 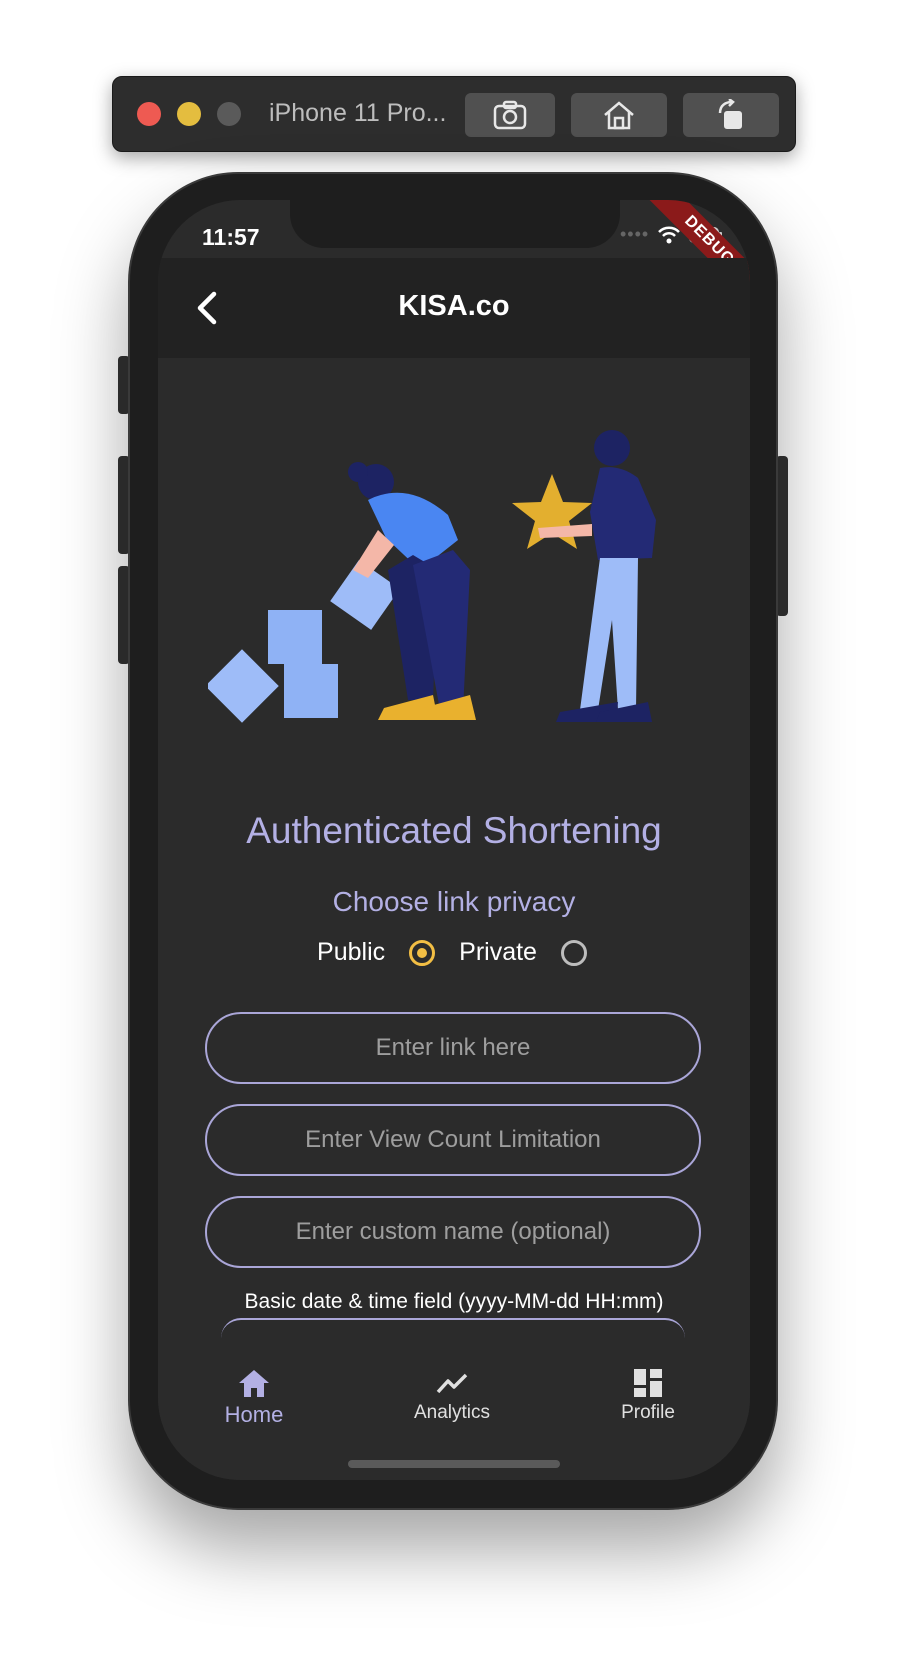 I want to click on app-title: KISA.co, so click(x=454, y=306).